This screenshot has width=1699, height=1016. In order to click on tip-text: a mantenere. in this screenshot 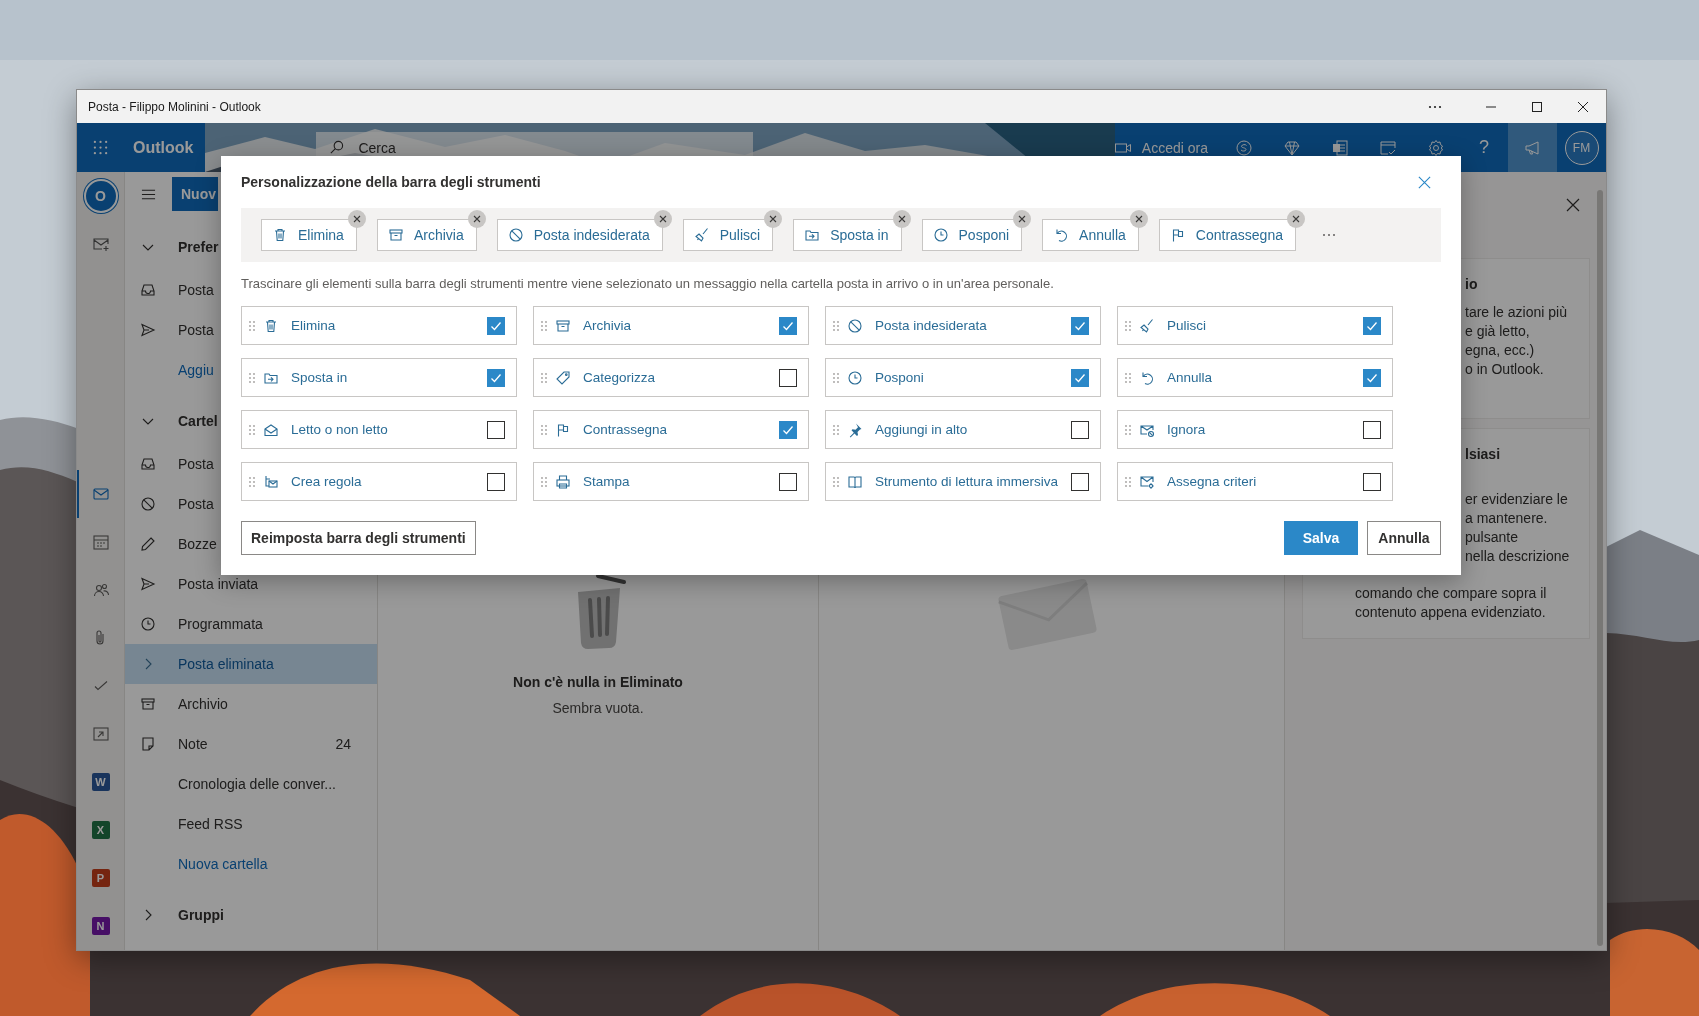, I will do `click(1506, 518)`.